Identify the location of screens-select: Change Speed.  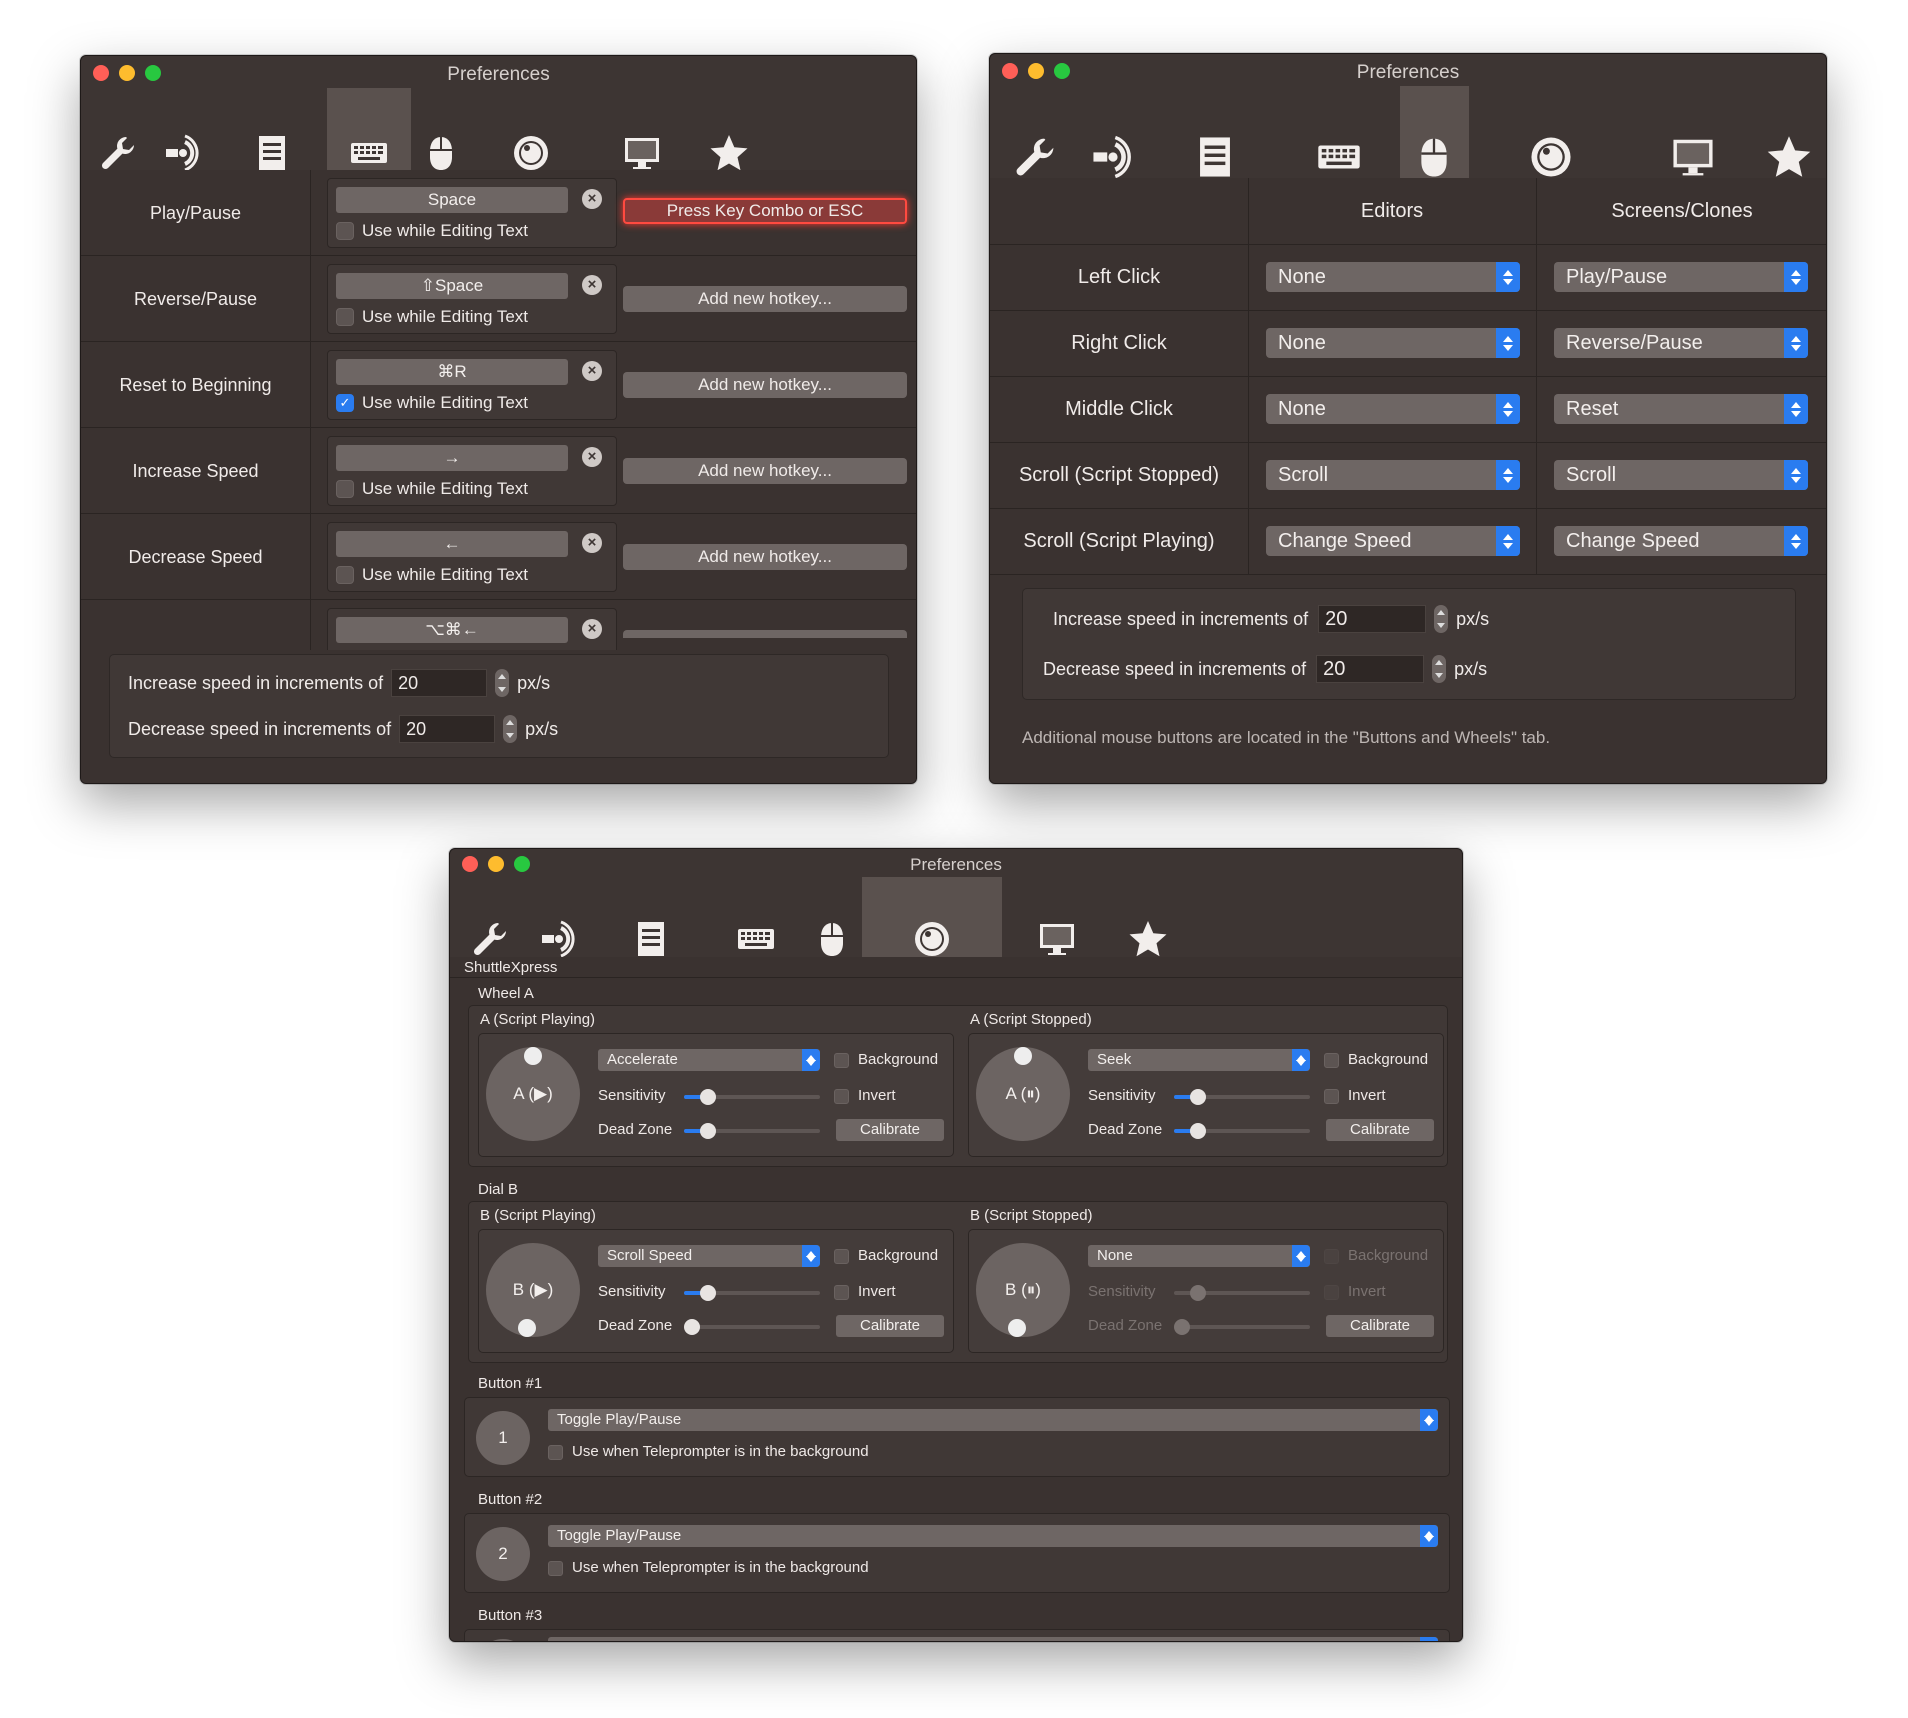
(1681, 541).